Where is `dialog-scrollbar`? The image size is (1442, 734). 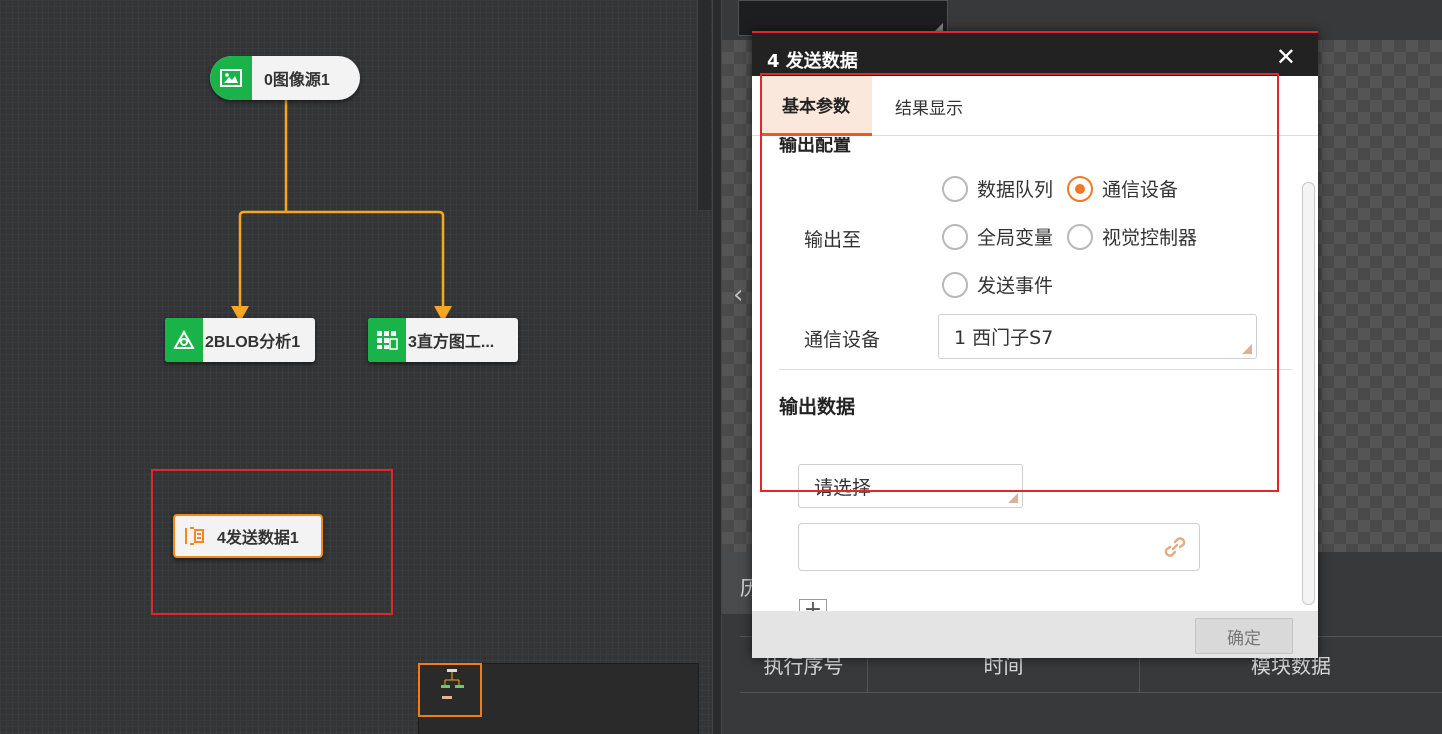 dialog-scrollbar is located at coordinates (1308, 393).